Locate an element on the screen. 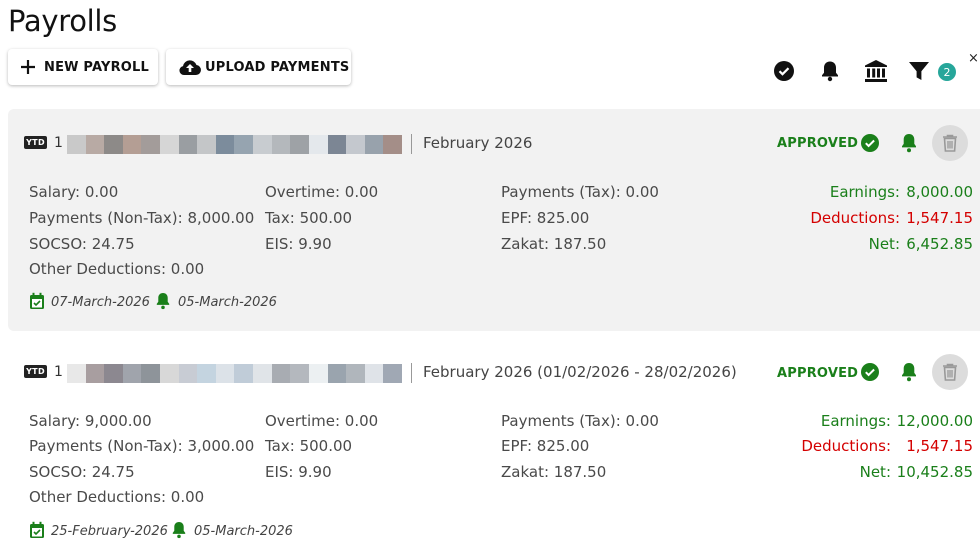 Image resolution: width=980 pixels, height=560 pixels. bank-button is located at coordinates (876, 71).